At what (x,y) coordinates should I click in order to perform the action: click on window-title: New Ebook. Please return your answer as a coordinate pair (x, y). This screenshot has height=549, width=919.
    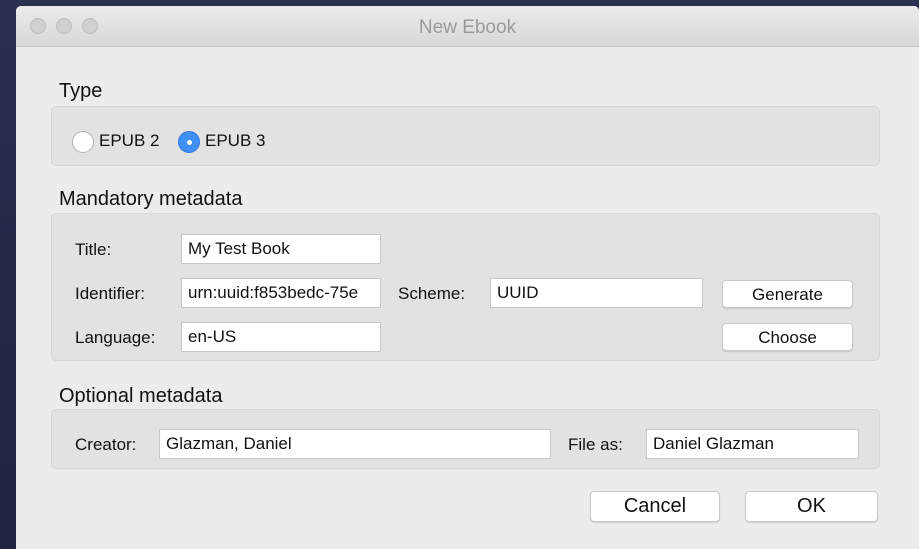
    Looking at the image, I should click on (467, 27).